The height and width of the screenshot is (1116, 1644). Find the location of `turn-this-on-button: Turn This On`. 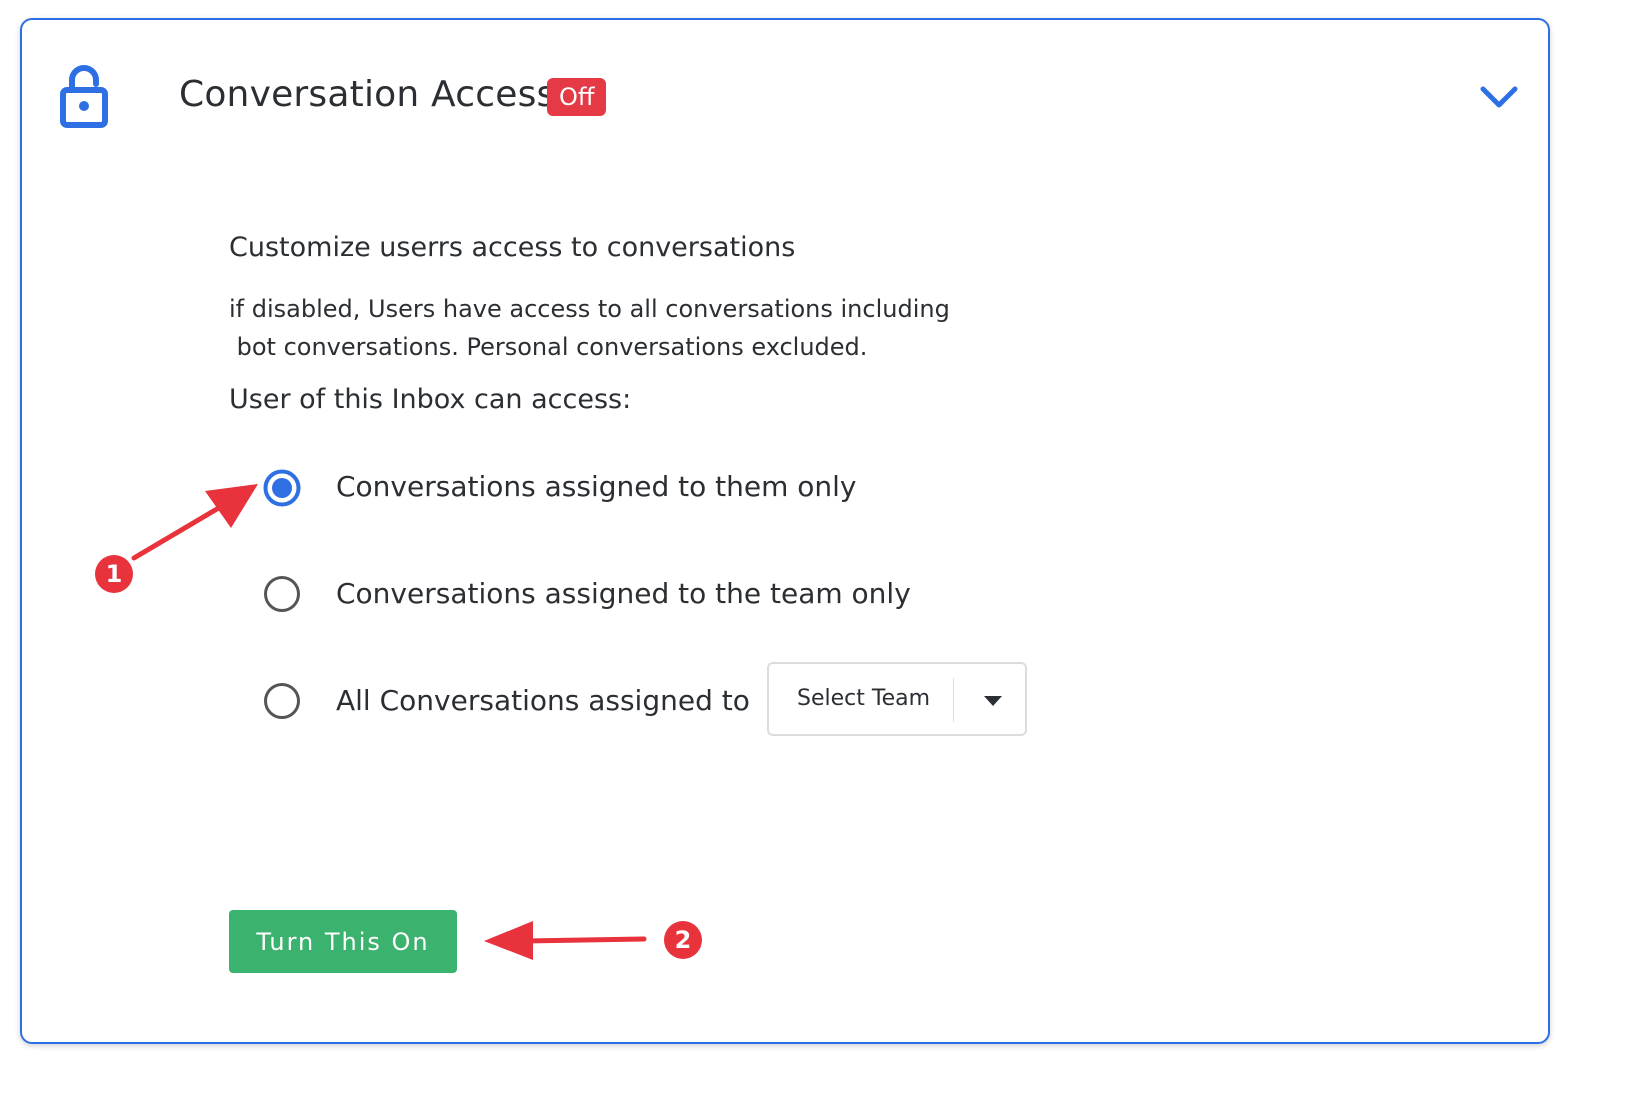

turn-this-on-button: Turn This On is located at coordinates (343, 941).